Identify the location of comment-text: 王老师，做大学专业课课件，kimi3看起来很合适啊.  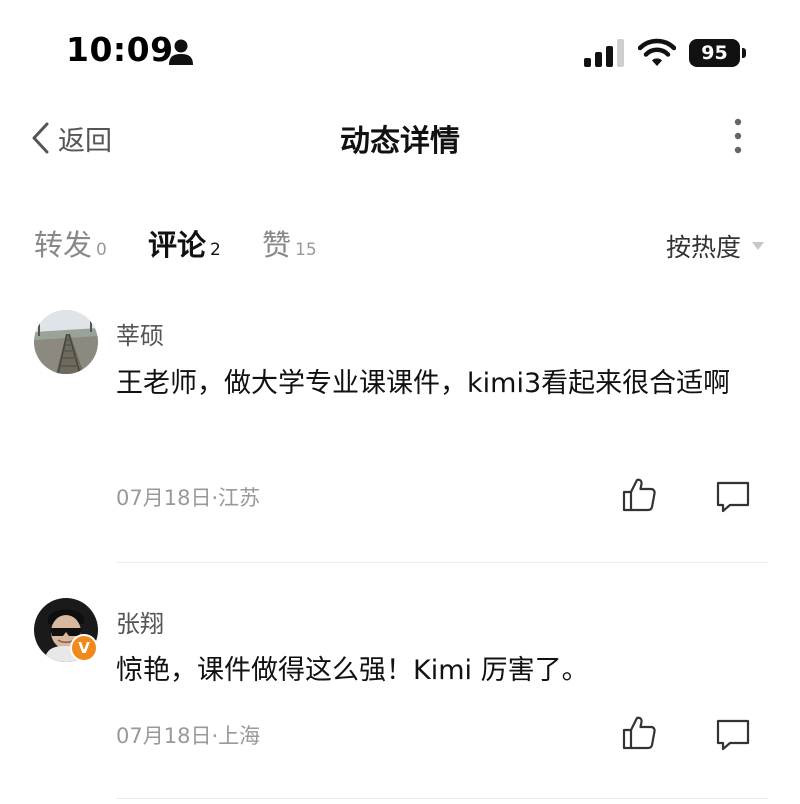
(423, 383).